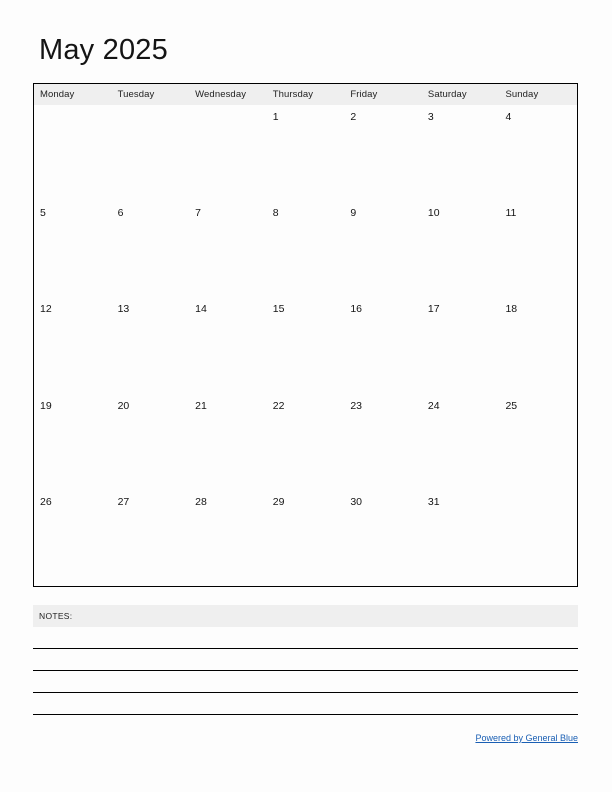  Describe the element at coordinates (538, 442) in the screenshot. I see `day-cell: 25` at that location.